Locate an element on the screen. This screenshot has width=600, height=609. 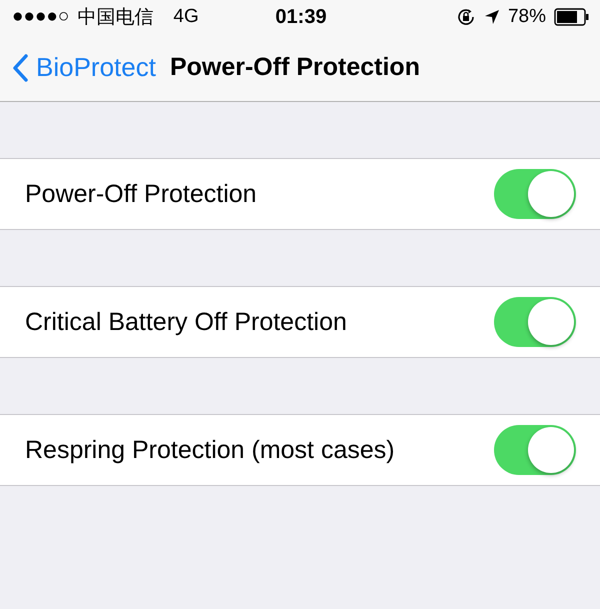
setting-label: Power-Off Protection is located at coordinates (141, 194).